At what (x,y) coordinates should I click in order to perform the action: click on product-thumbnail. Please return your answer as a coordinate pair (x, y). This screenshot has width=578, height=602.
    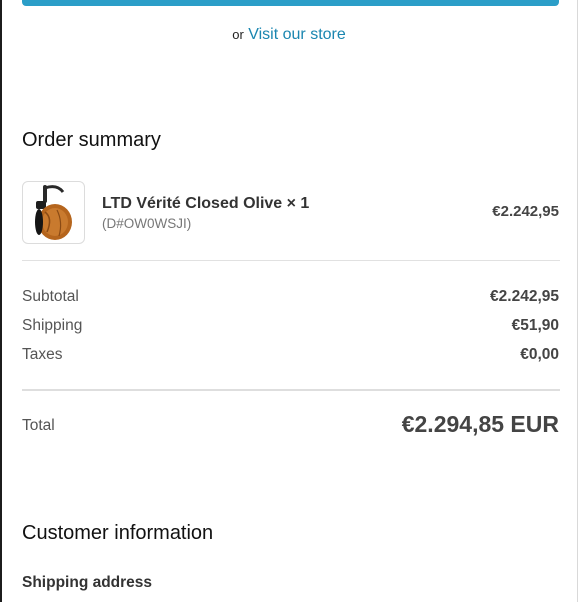
    Looking at the image, I should click on (53, 212).